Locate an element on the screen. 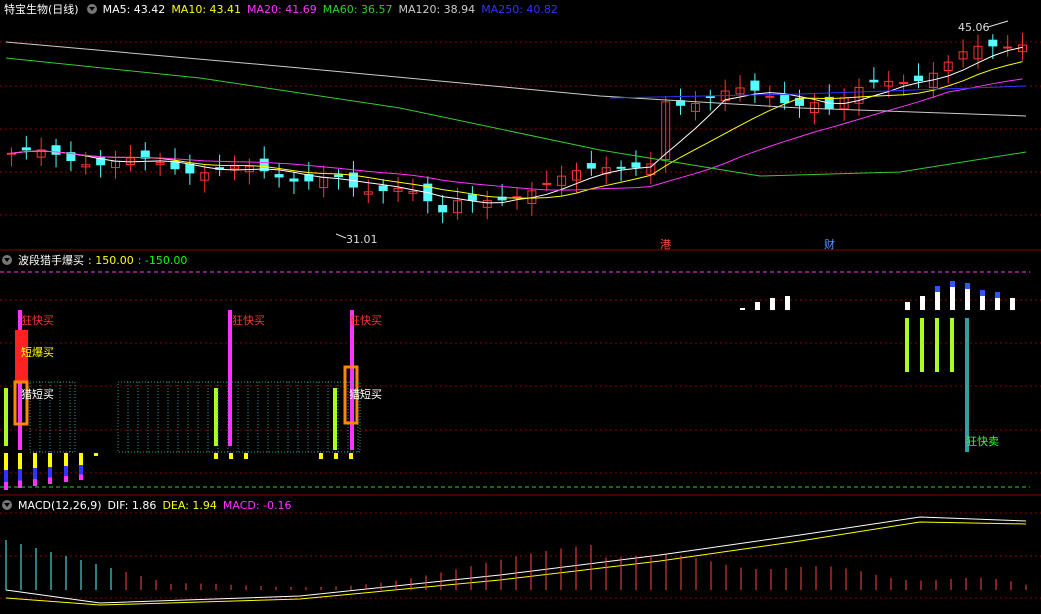 This screenshot has height=614, width=1041. dif-value: DIF: 1.86 is located at coordinates (132, 505).